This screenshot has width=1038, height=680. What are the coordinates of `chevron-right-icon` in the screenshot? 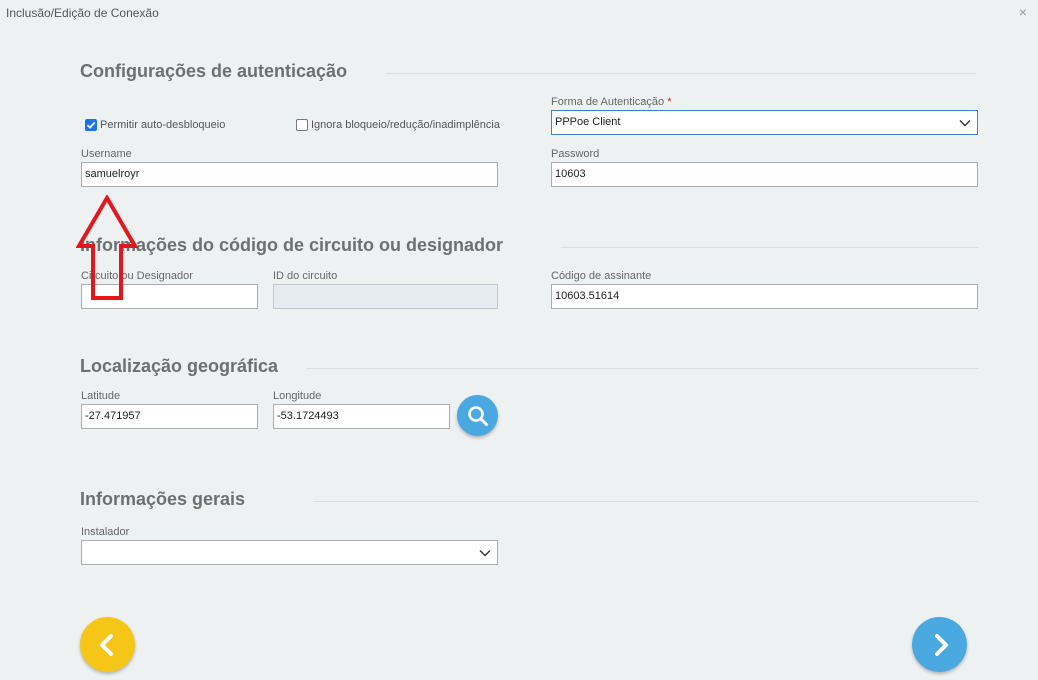 It's located at (941, 644).